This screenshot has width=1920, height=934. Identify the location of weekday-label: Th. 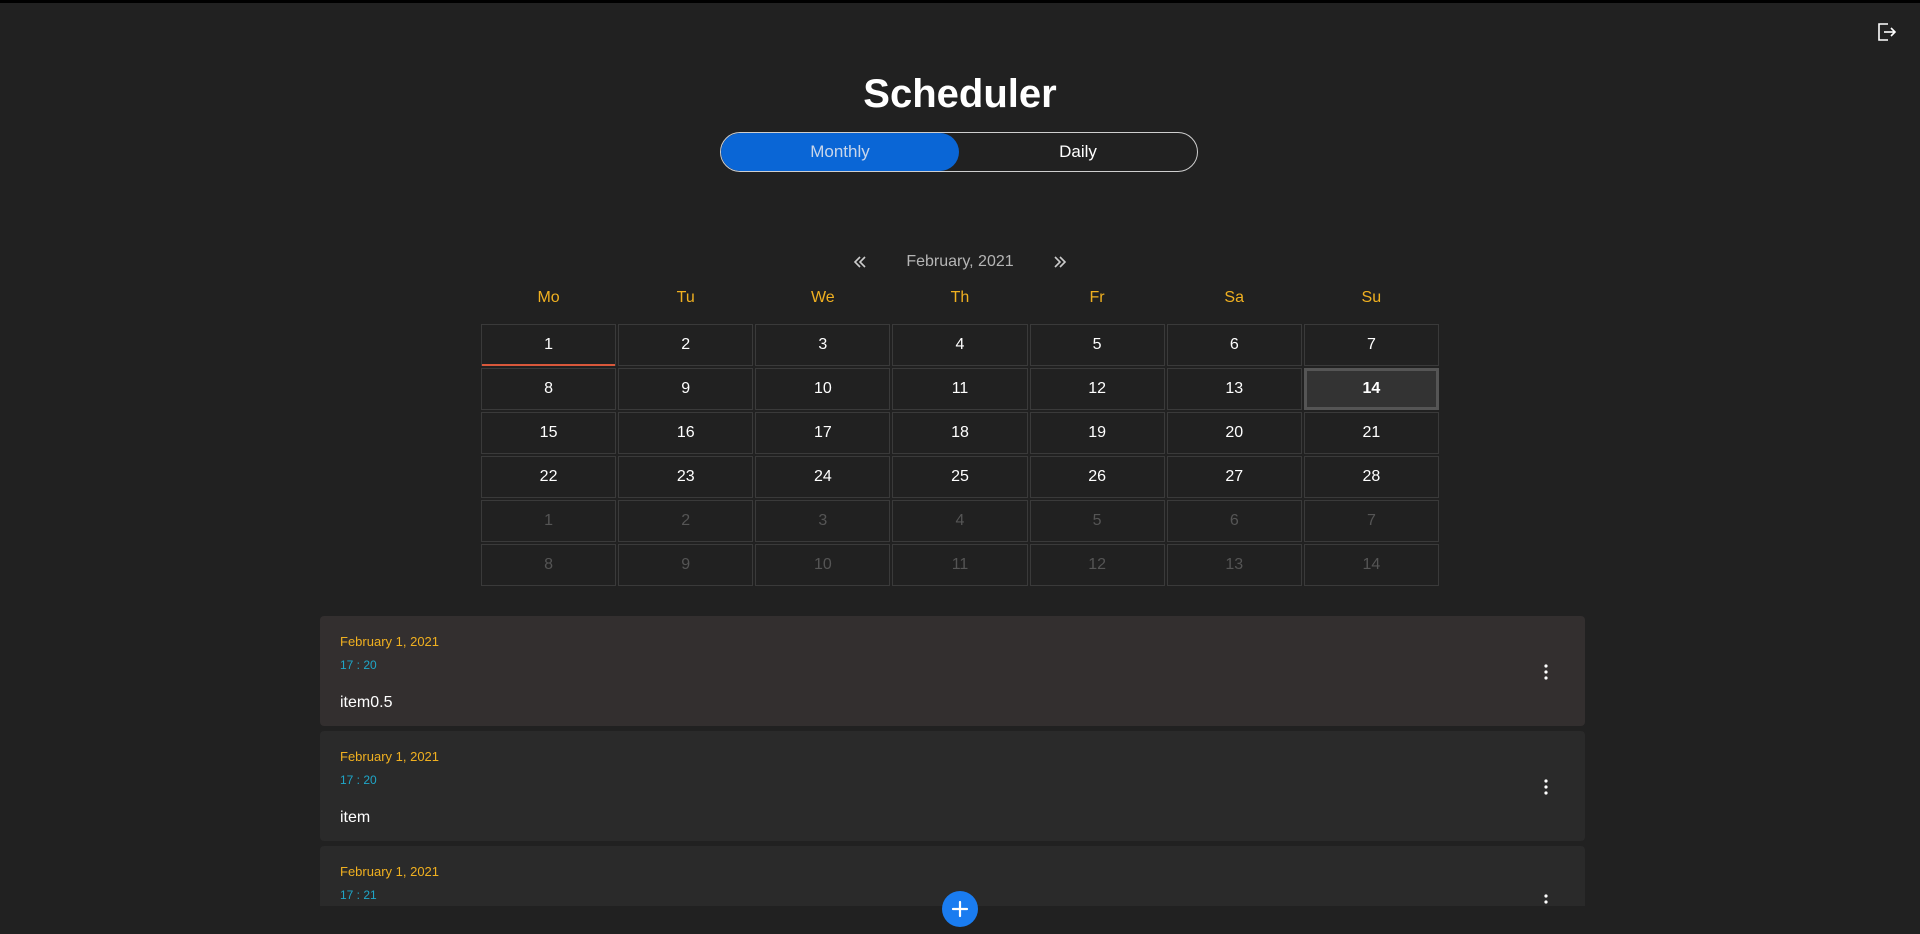
(960, 297).